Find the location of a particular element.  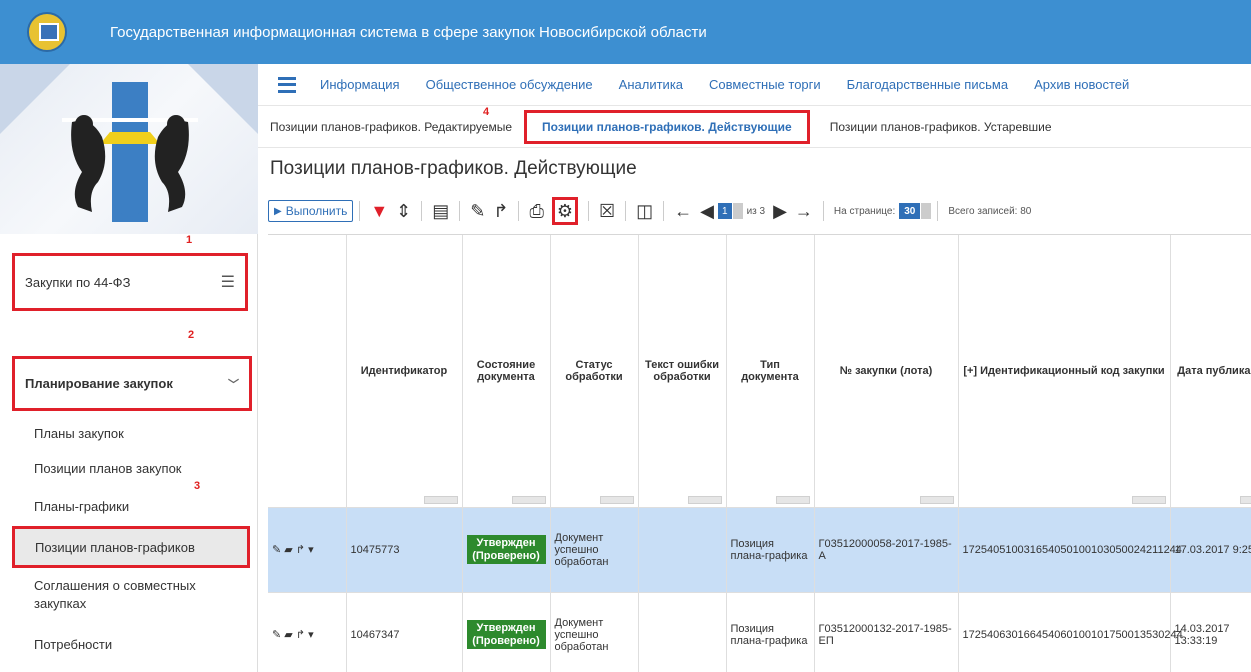

section-planning-label: Планирование закупок is located at coordinates (99, 383).